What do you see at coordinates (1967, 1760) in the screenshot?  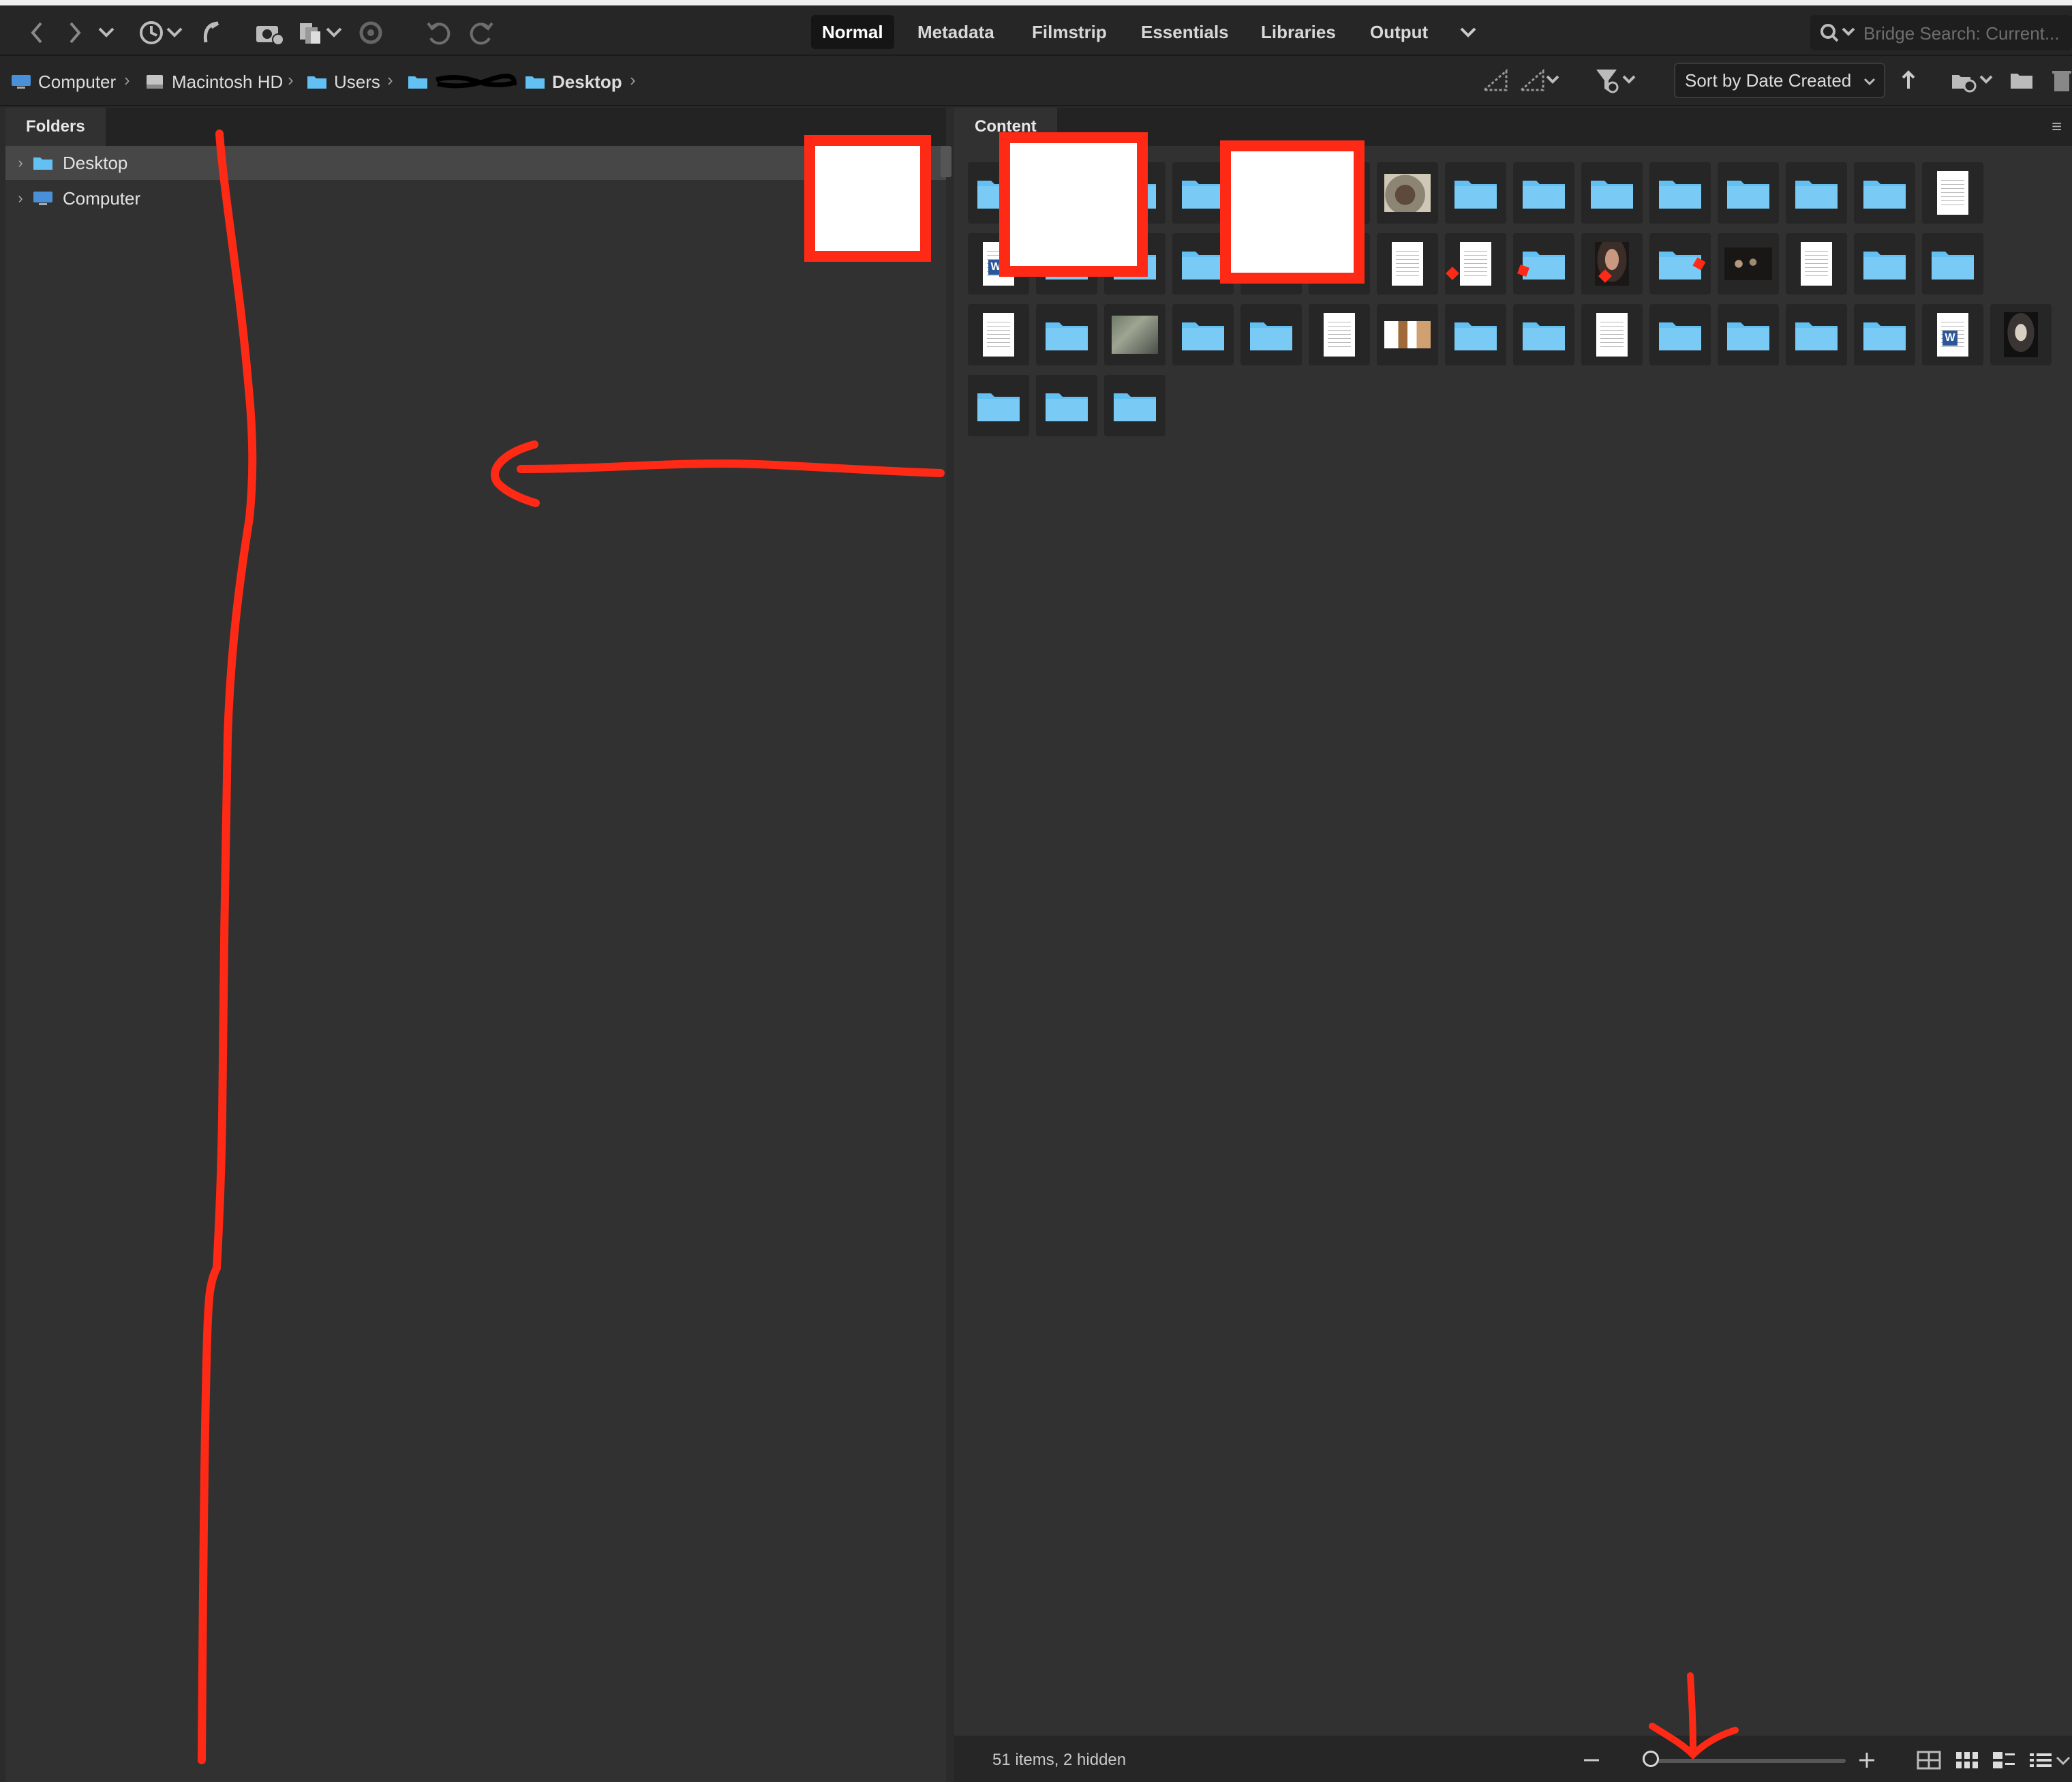 I see `view-thumbnails-icon` at bounding box center [1967, 1760].